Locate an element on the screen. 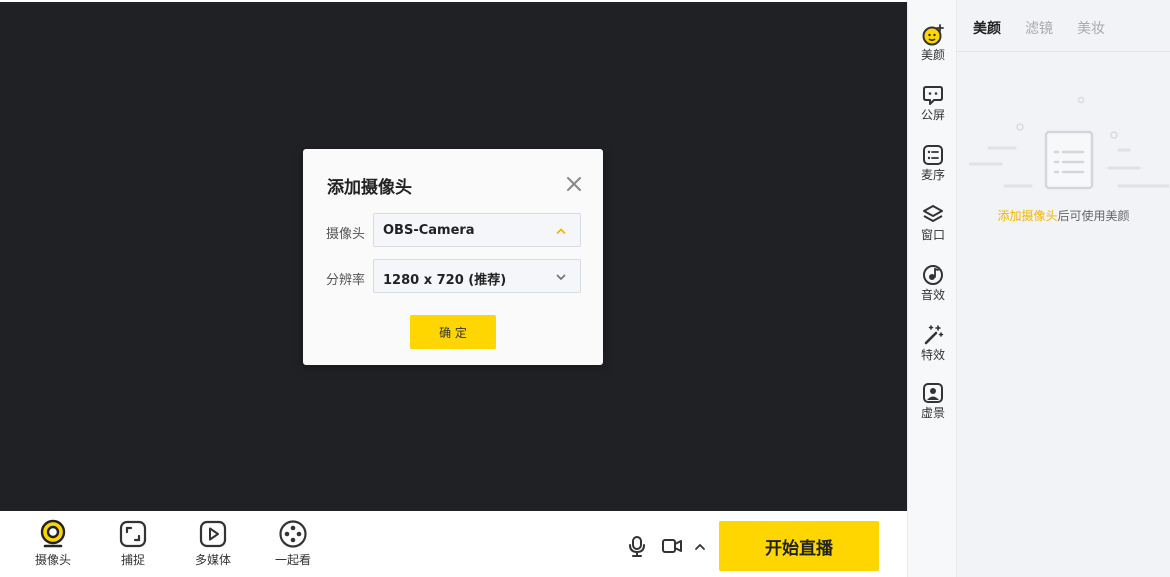  microphone-icon is located at coordinates (637, 546).